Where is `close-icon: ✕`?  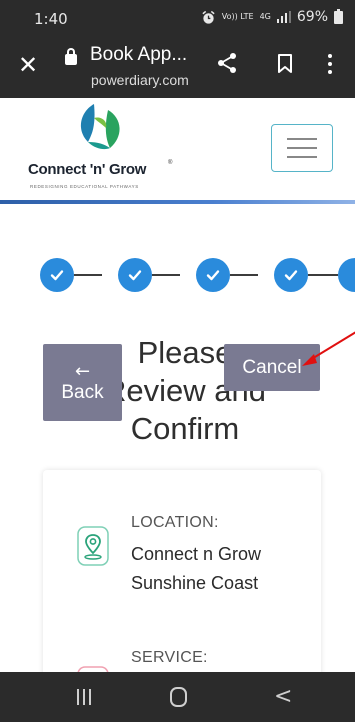
close-icon: ✕ is located at coordinates (28, 65).